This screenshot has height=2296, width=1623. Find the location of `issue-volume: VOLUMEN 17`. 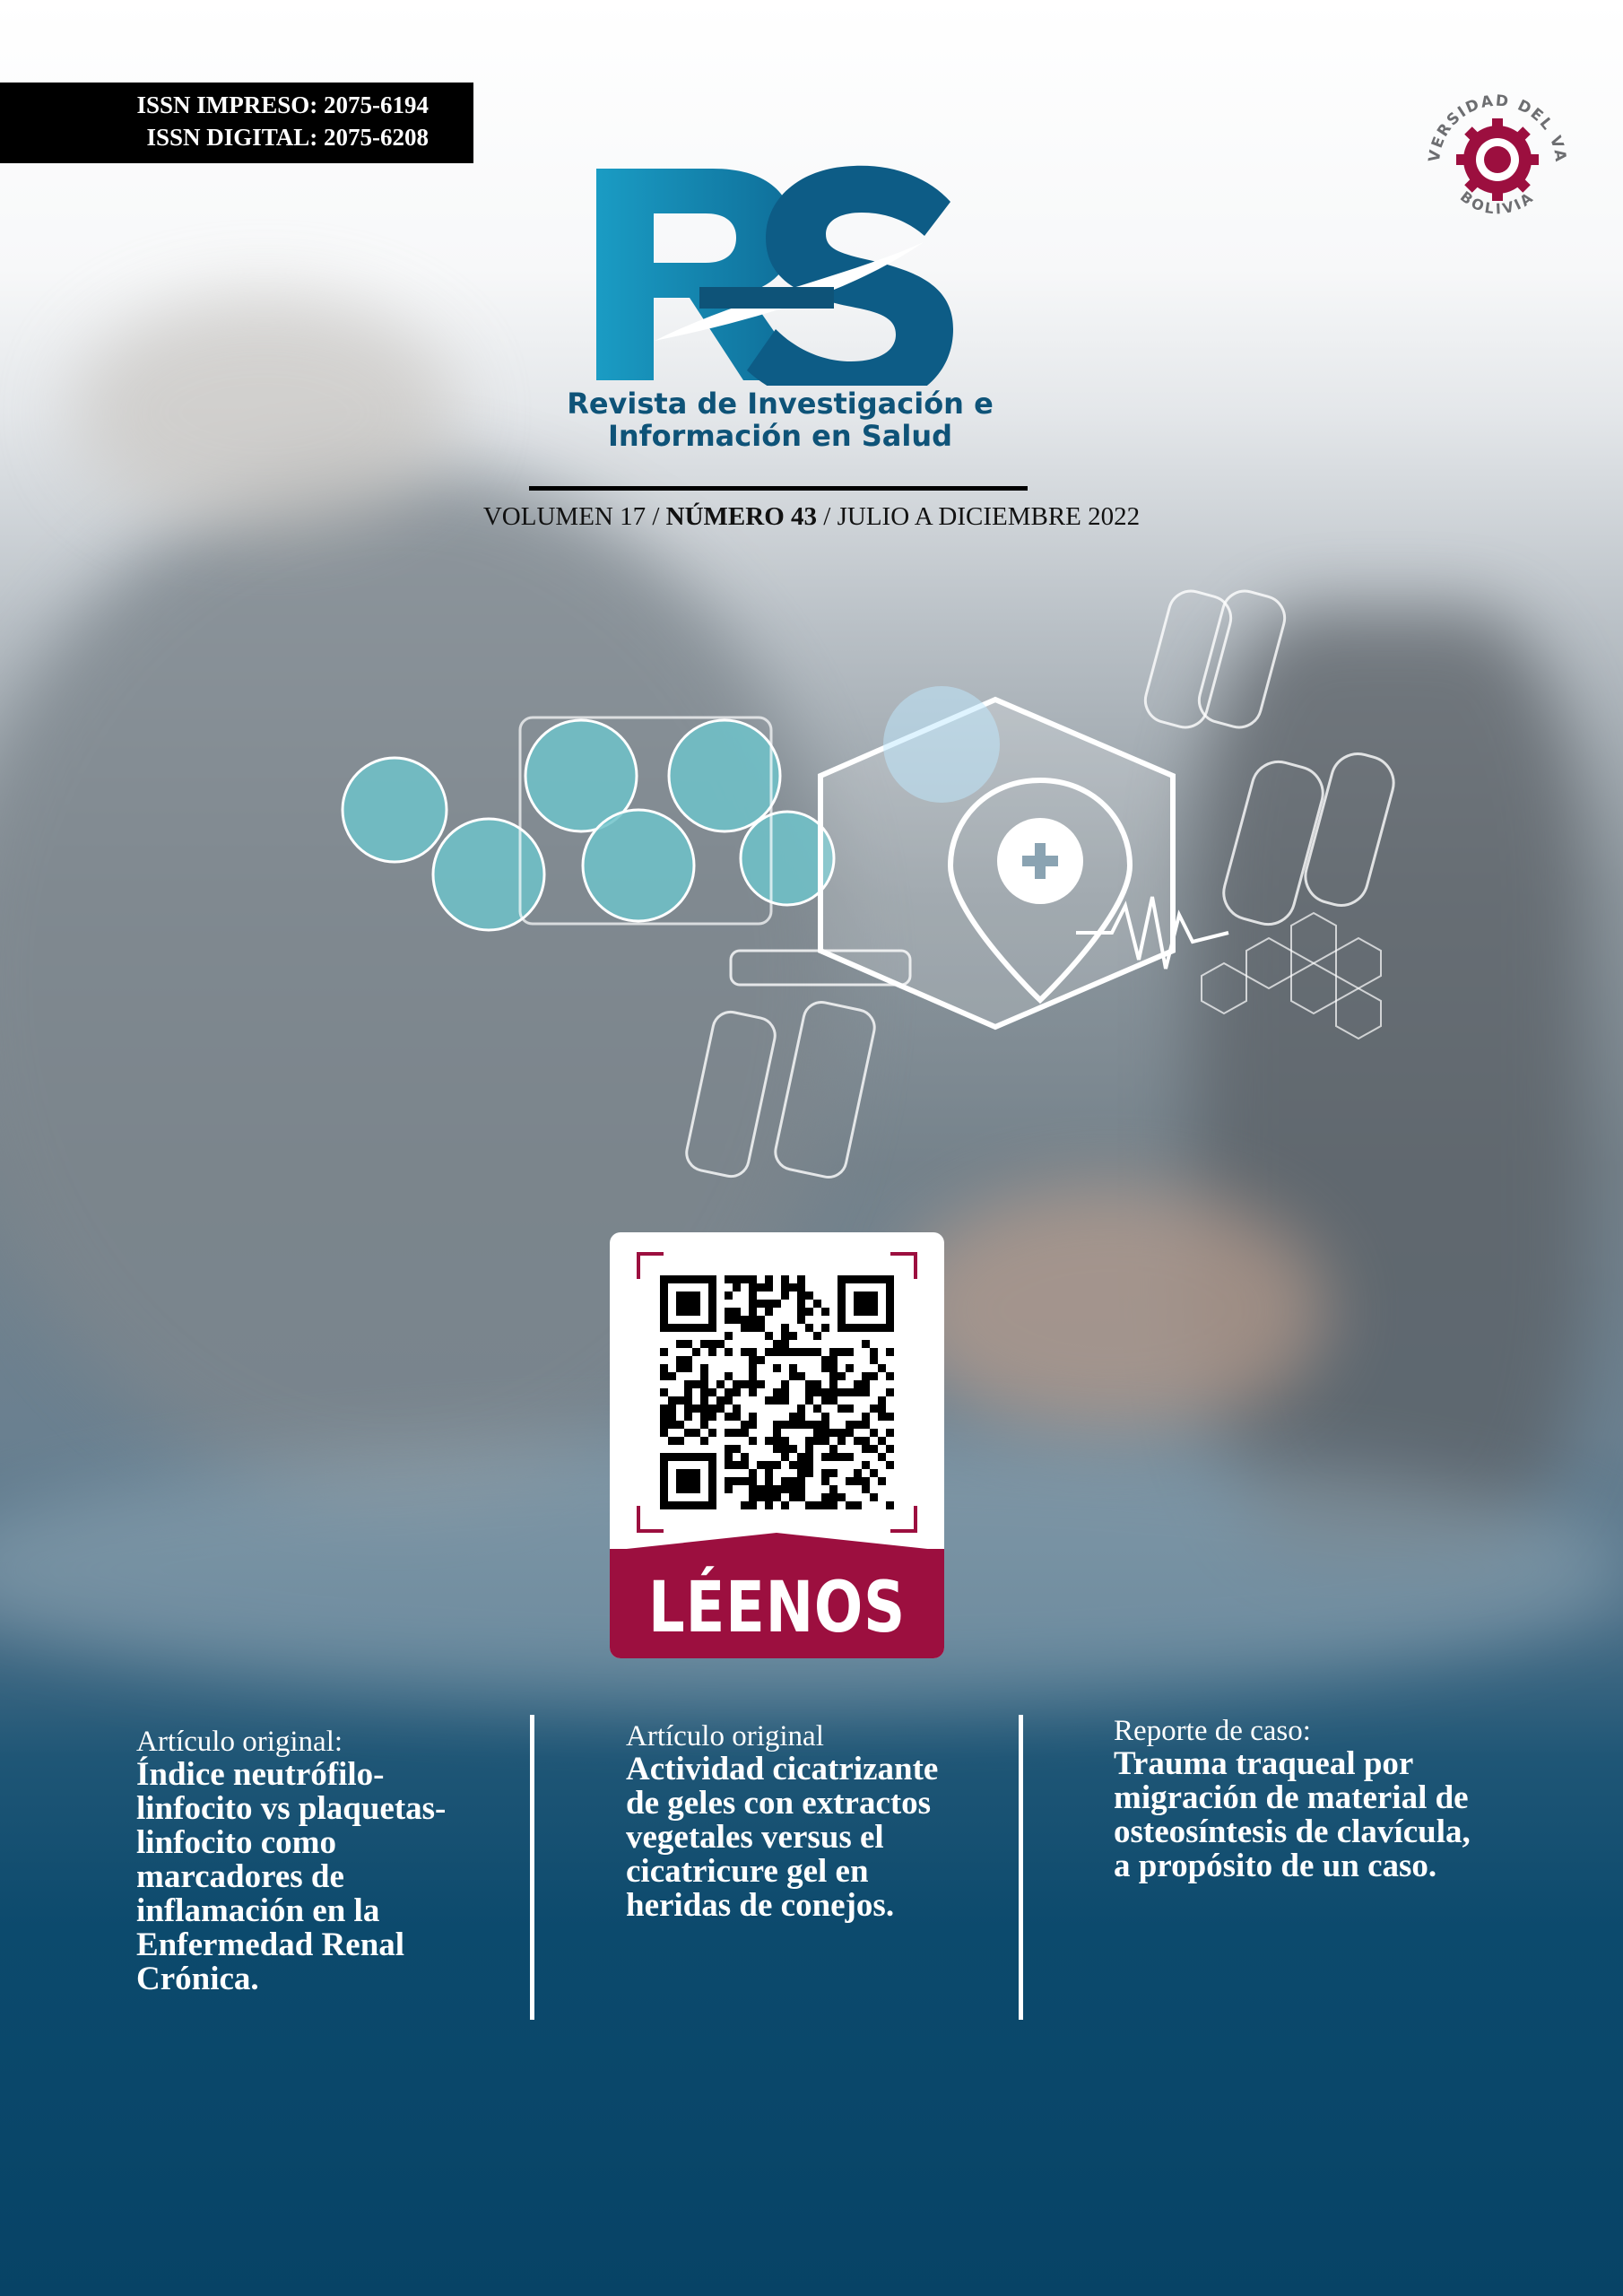

issue-volume: VOLUMEN 17 is located at coordinates (564, 516).